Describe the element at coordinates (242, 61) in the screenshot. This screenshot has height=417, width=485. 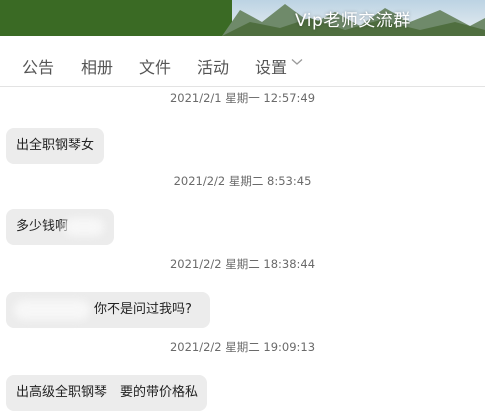
I see `group-tab-bar: 公告 相册 文件 活动 设置` at that location.